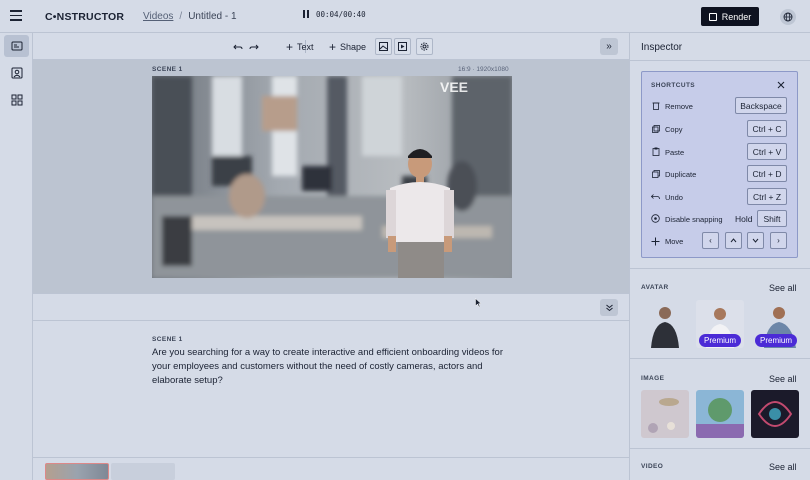 The height and width of the screenshot is (480, 810). I want to click on snap-icon, so click(655, 218).